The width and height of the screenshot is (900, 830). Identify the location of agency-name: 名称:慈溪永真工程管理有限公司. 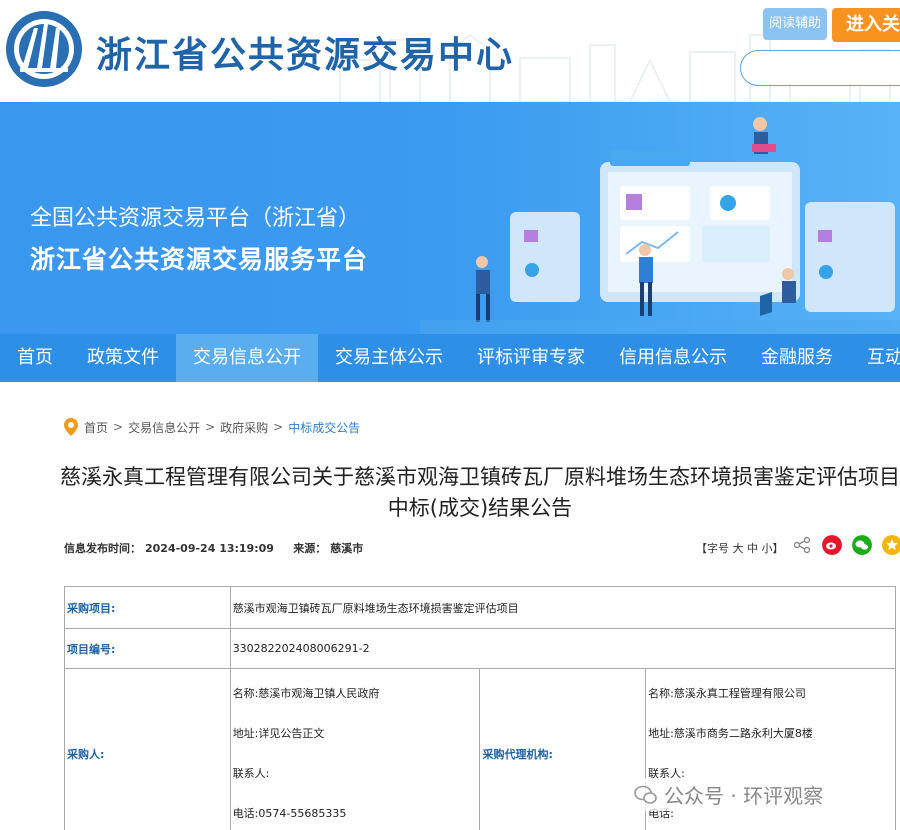
(727, 693).